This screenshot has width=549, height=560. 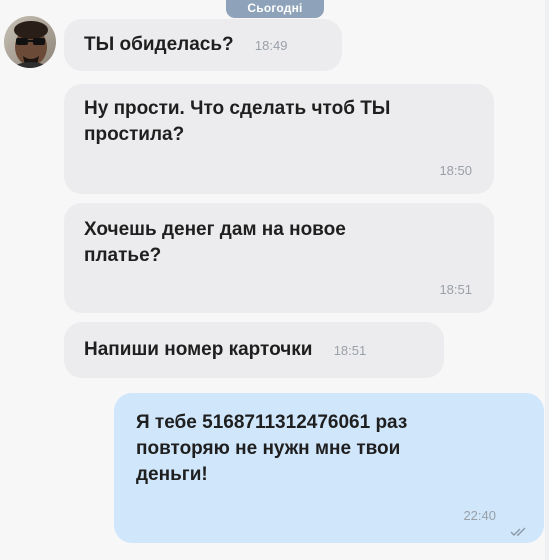 What do you see at coordinates (30, 42) in the screenshot?
I see `contact-avatar` at bounding box center [30, 42].